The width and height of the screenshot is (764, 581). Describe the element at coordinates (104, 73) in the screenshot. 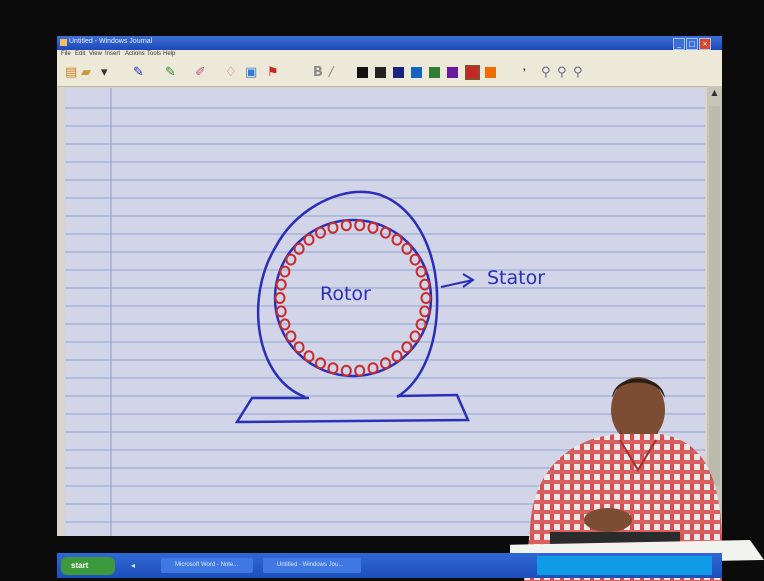

I see `dropdown-icon: ▾` at that location.